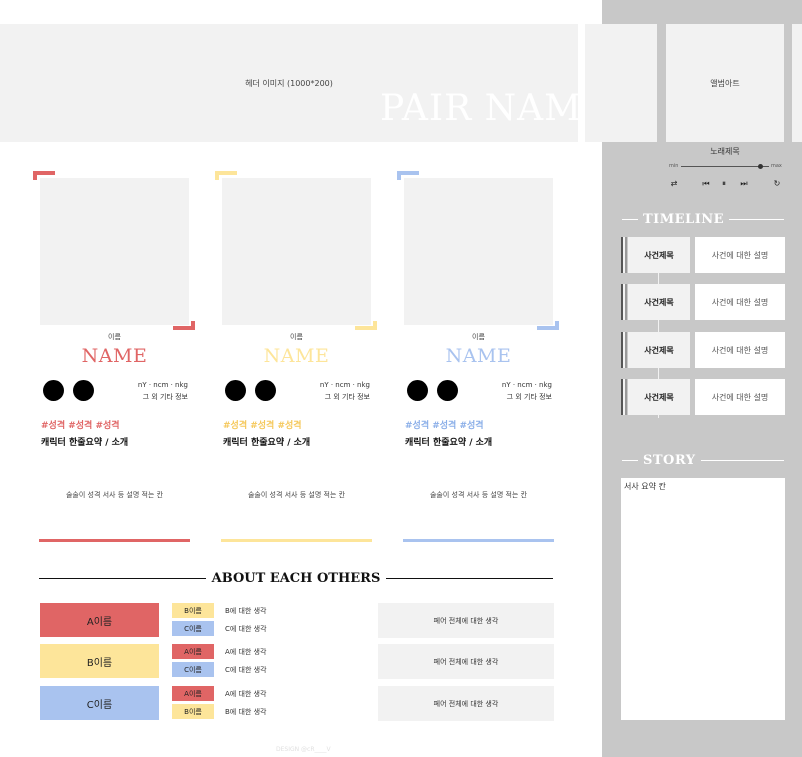 This screenshot has height=757, width=802. I want to click on timeline-divider-left, so click(630, 219).